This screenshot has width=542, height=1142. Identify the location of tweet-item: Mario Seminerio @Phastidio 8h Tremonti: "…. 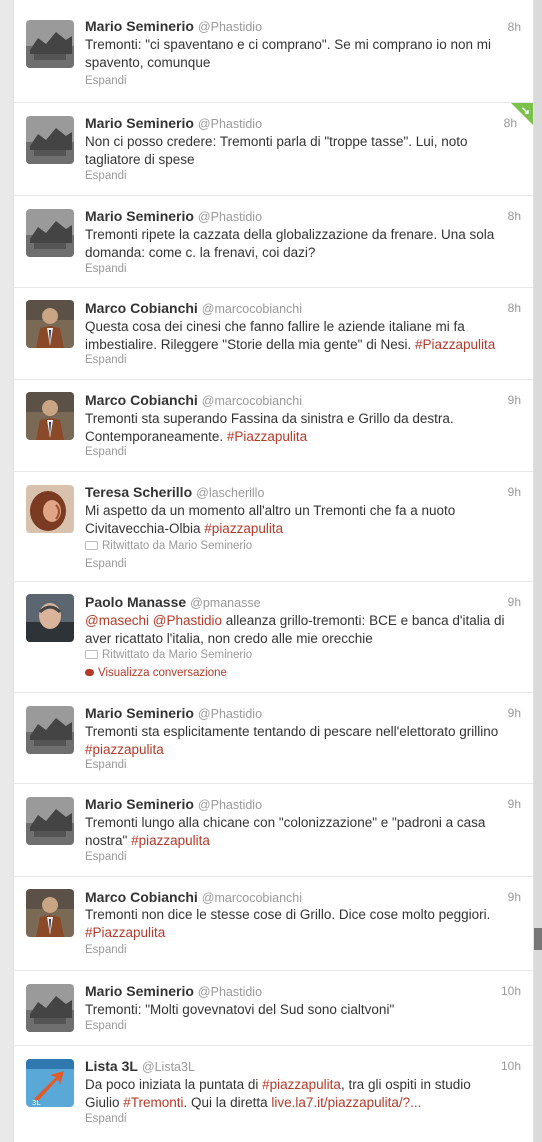
(273, 51).